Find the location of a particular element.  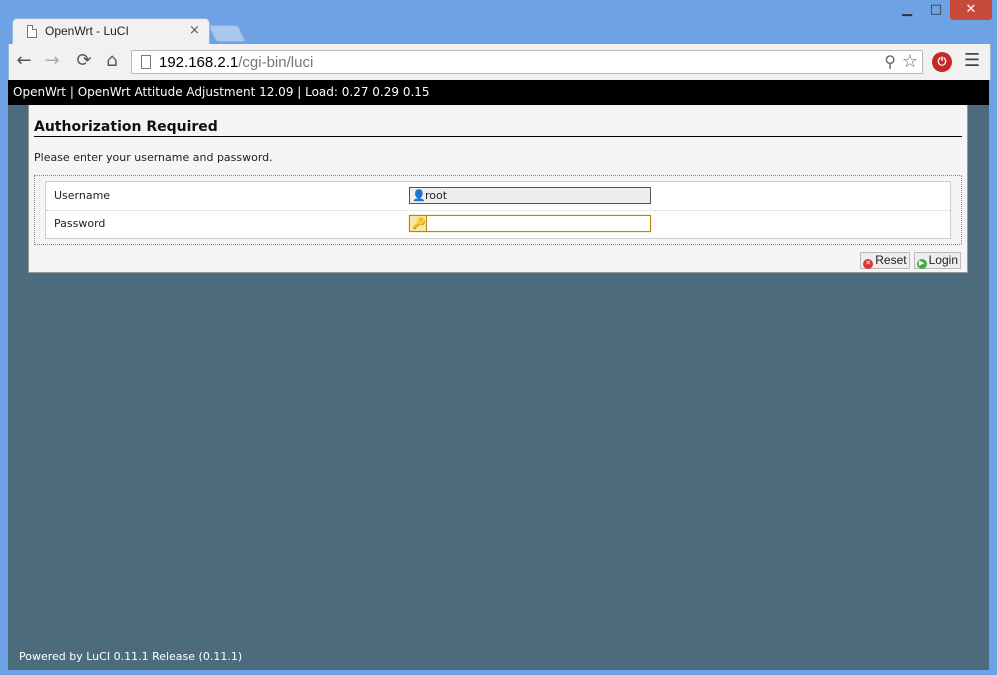

url-path: /cgi-bin/luci is located at coordinates (276, 62).